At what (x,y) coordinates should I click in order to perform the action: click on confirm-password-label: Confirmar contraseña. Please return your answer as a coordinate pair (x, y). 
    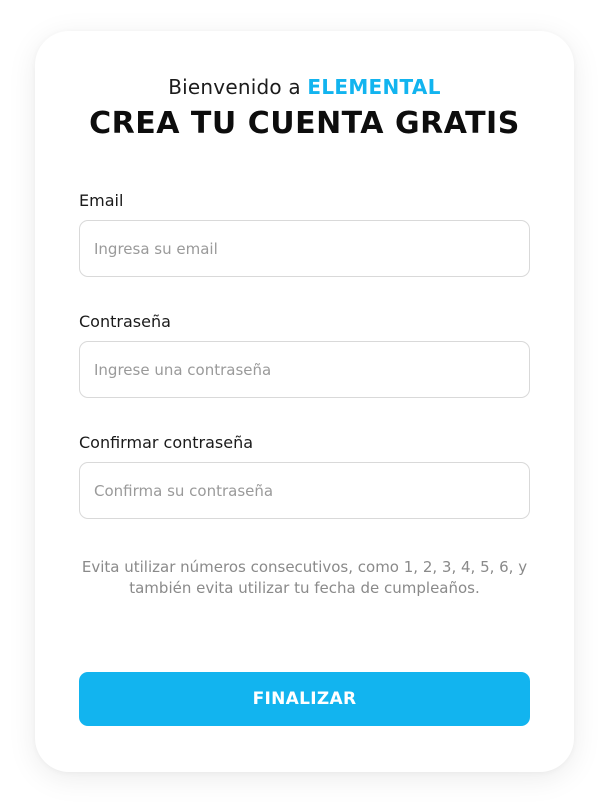
    Looking at the image, I should click on (166, 442).